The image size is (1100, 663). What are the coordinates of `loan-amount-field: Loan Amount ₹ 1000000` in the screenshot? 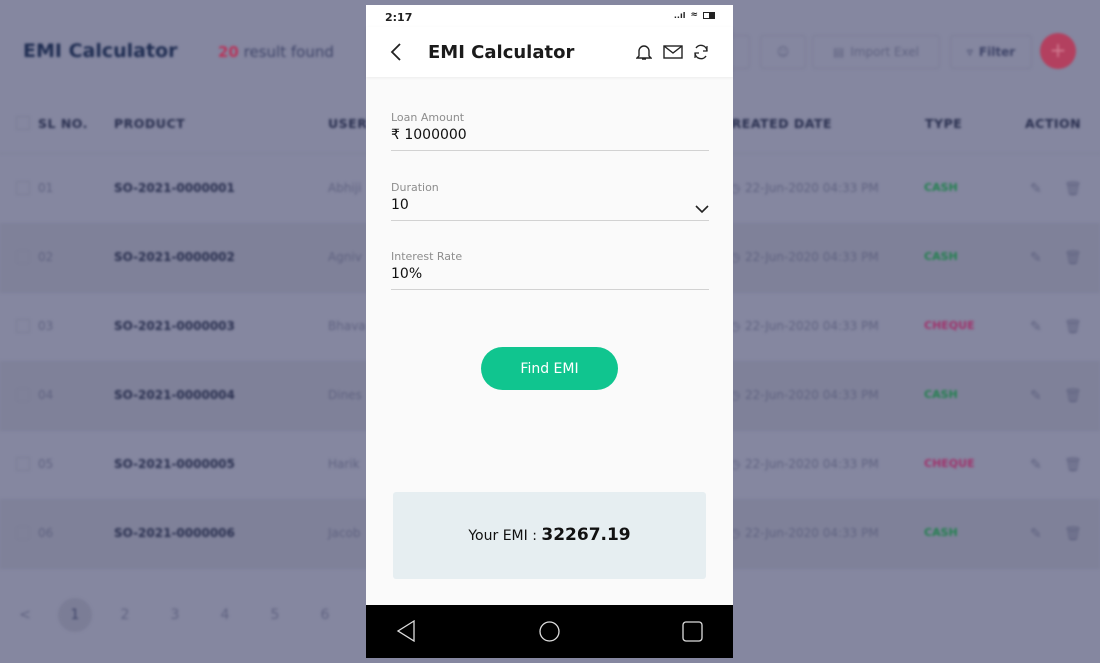 It's located at (550, 131).